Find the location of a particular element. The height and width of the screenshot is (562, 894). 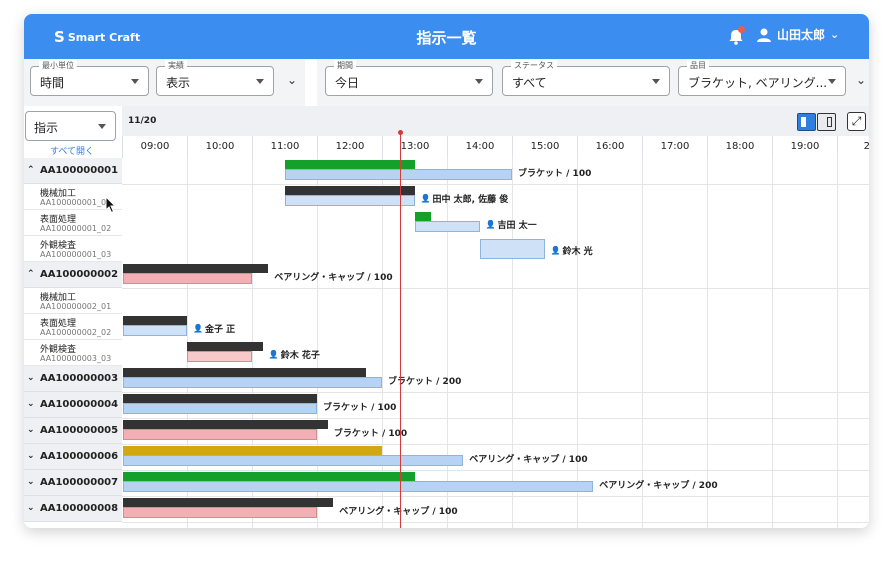

collapse-icon: ⤢ is located at coordinates (856, 121).